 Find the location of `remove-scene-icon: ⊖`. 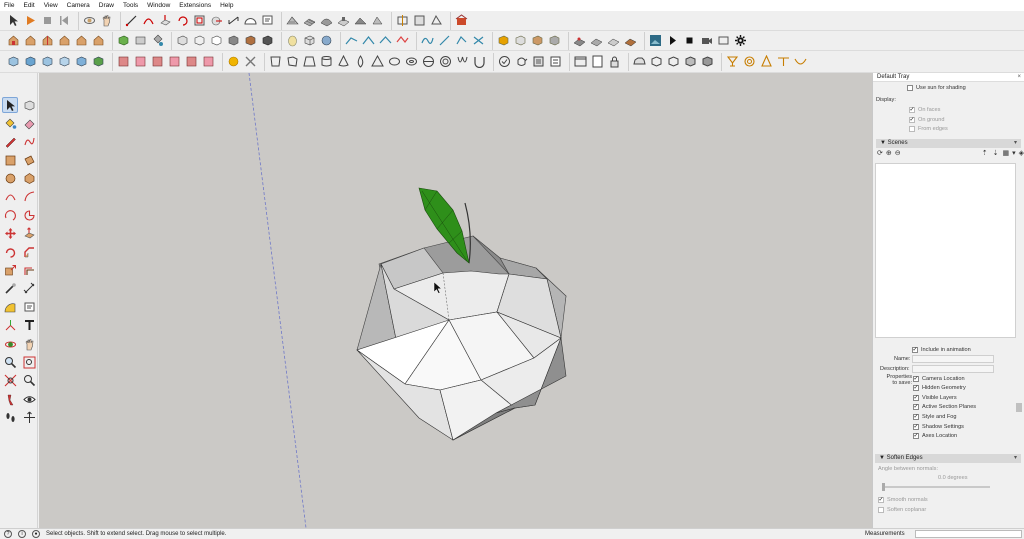

remove-scene-icon: ⊖ is located at coordinates (898, 153).